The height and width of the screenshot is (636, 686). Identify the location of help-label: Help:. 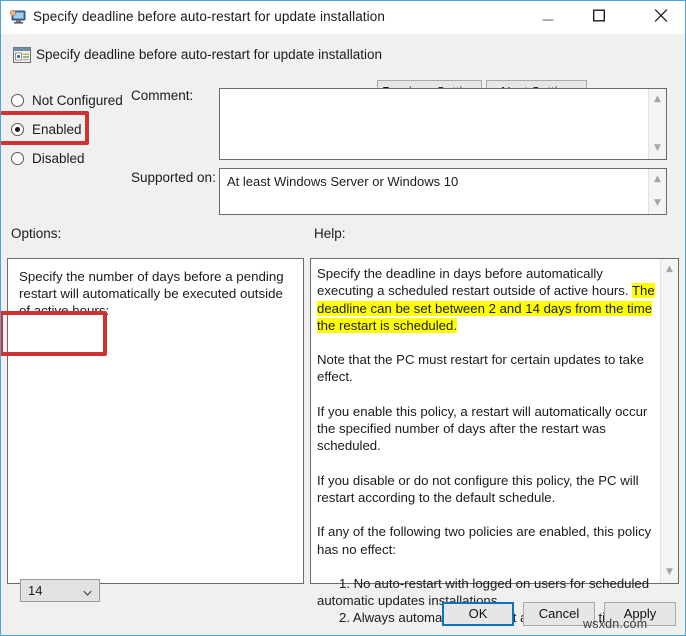
(330, 233).